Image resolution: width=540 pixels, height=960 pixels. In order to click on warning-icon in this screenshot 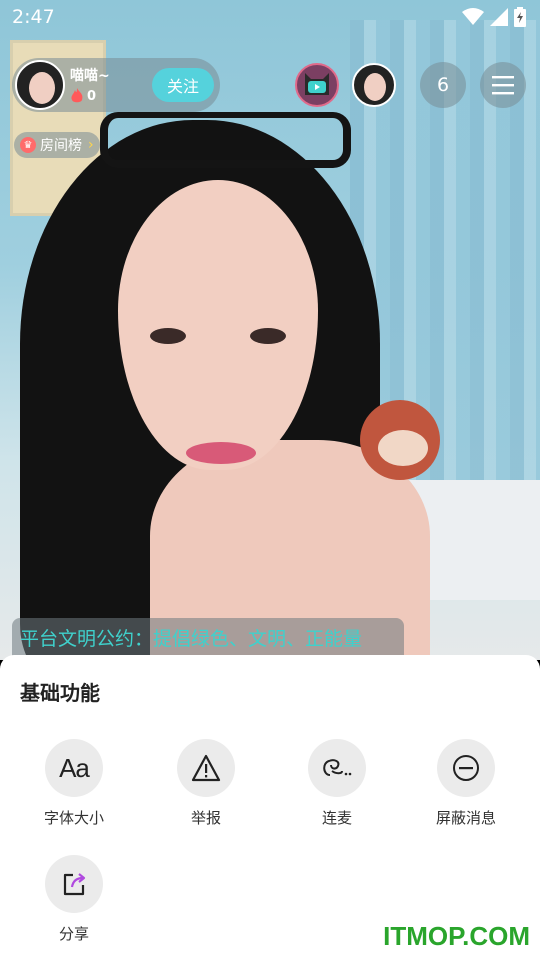, I will do `click(206, 768)`.